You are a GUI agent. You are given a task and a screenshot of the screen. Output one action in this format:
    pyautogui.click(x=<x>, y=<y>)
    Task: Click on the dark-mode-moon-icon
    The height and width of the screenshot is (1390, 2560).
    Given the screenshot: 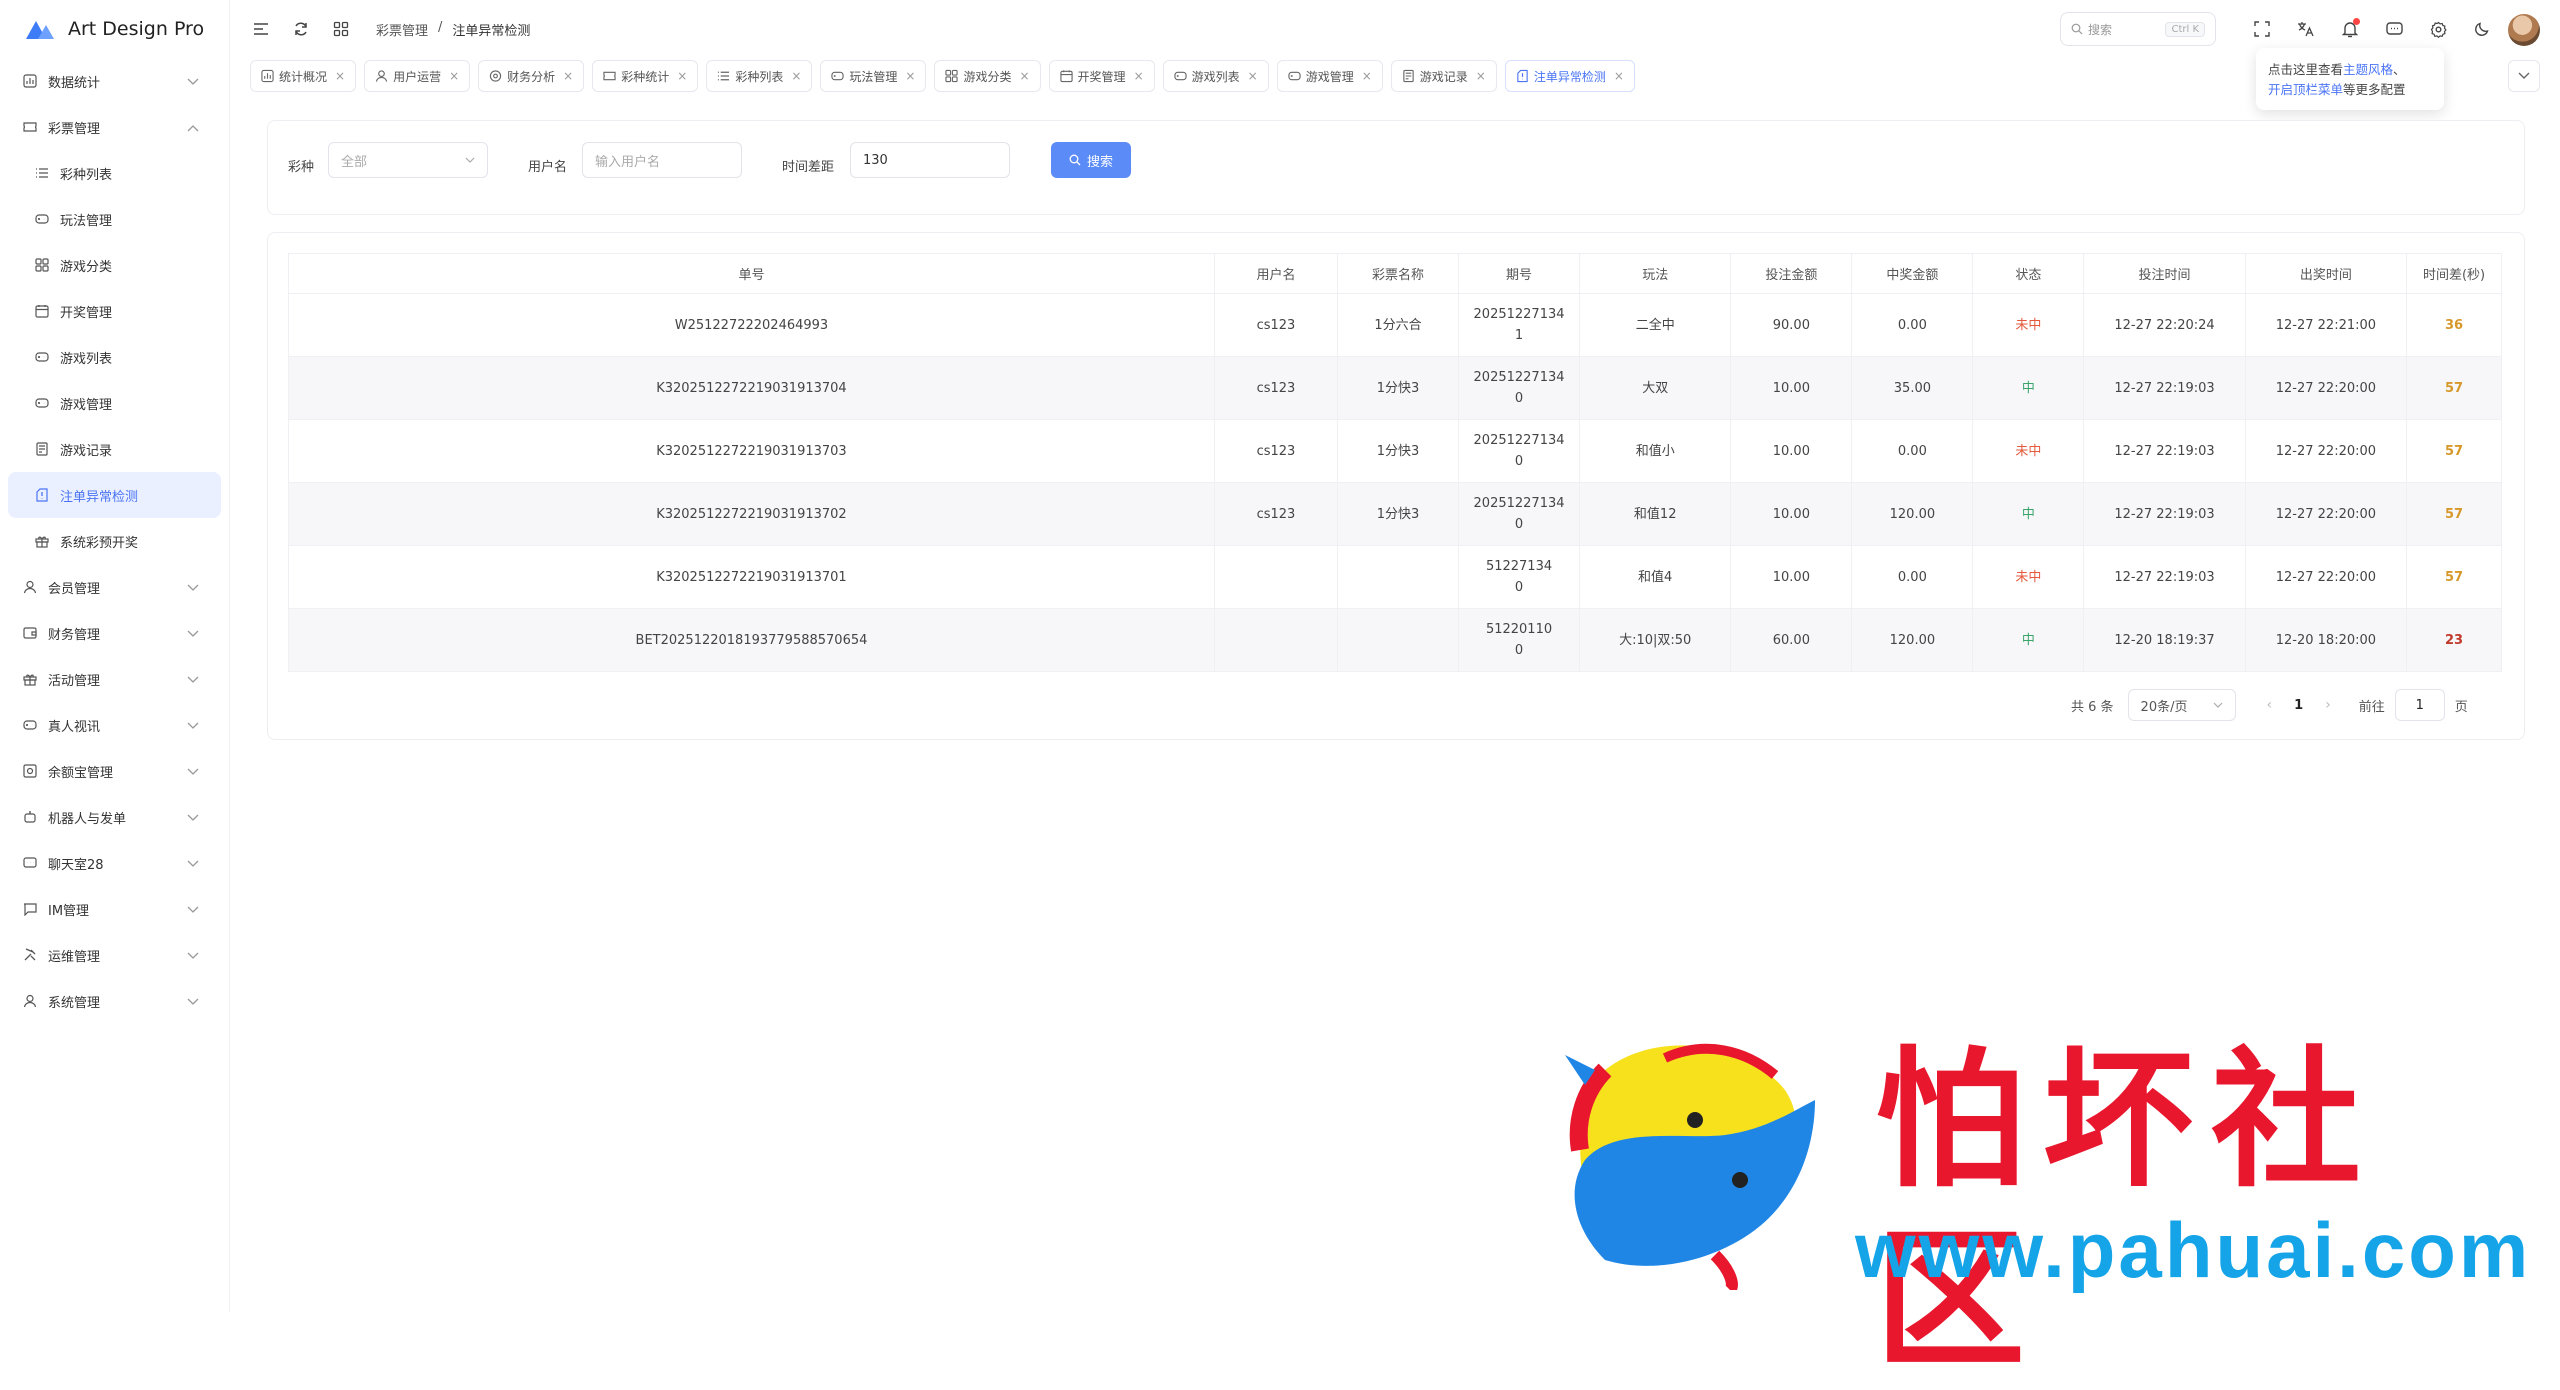 What is the action you would take?
    pyautogui.click(x=2482, y=29)
    